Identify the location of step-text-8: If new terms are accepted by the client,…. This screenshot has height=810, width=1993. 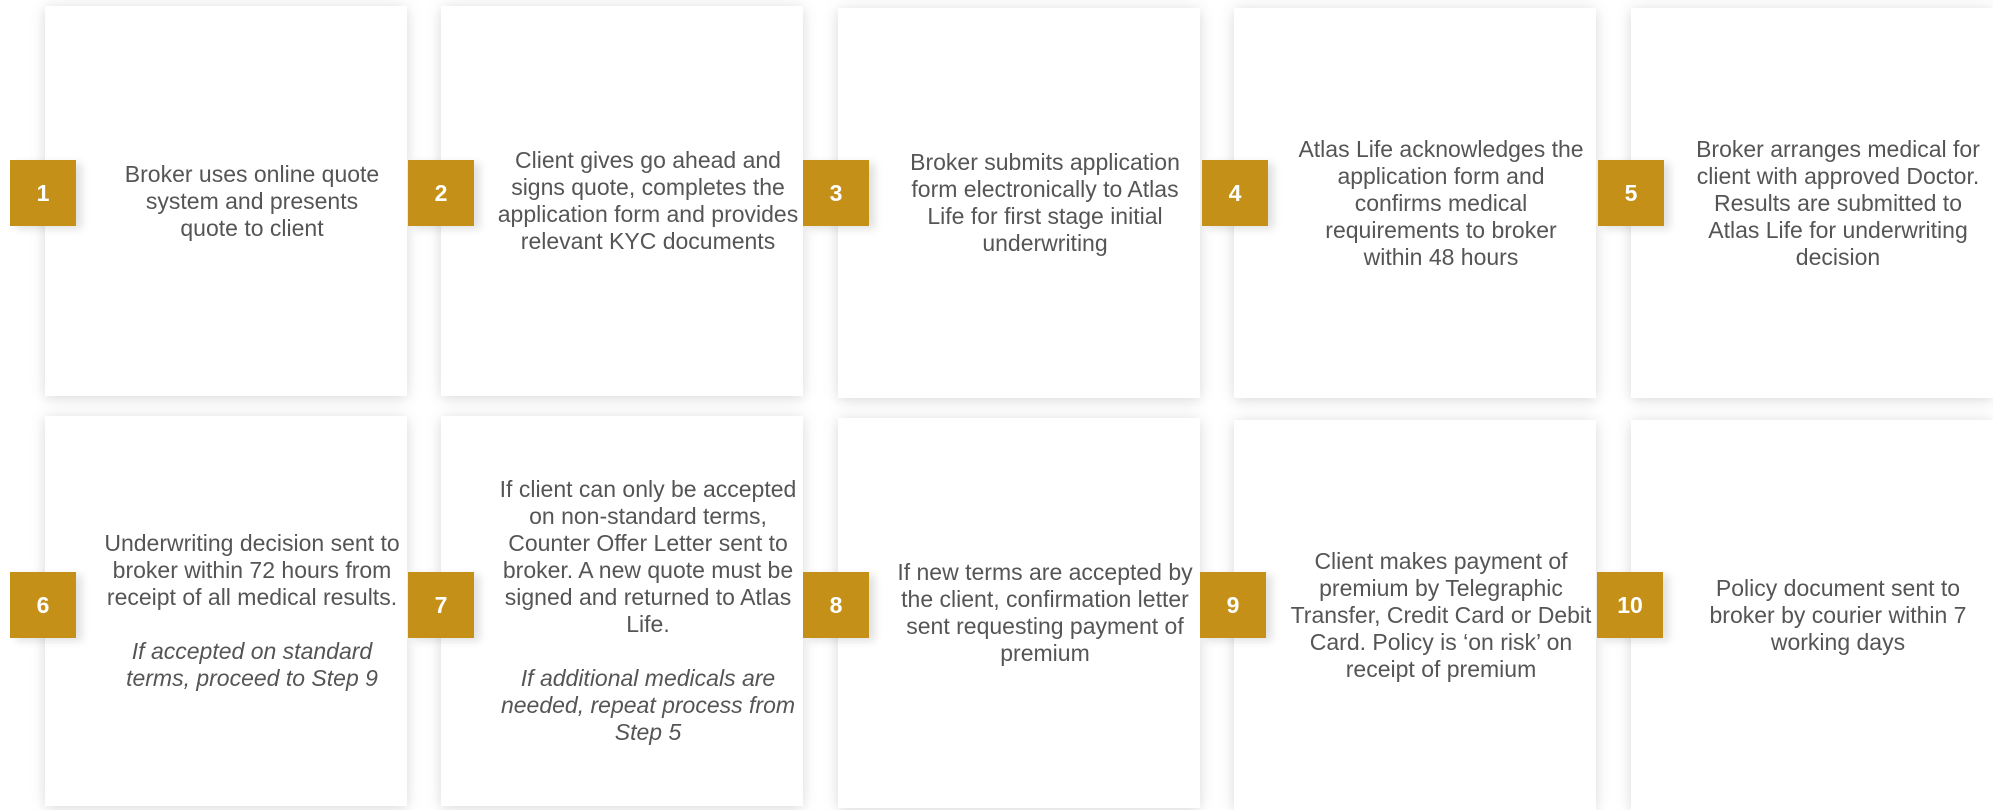
(1045, 613).